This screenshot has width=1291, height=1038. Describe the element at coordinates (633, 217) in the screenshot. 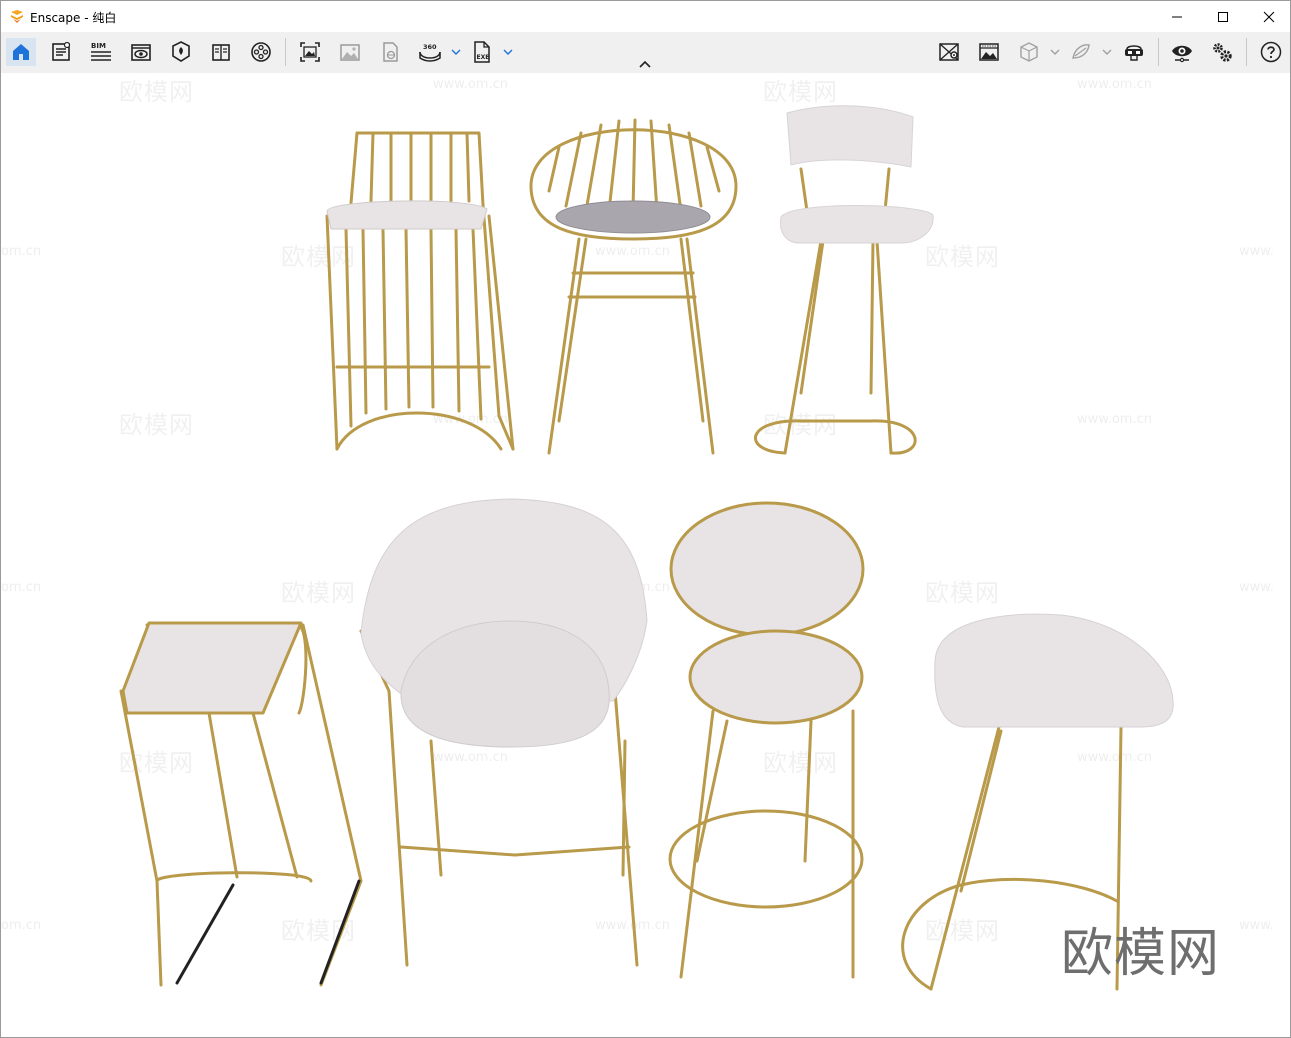

I see `wire-stool-seat-cushion` at that location.